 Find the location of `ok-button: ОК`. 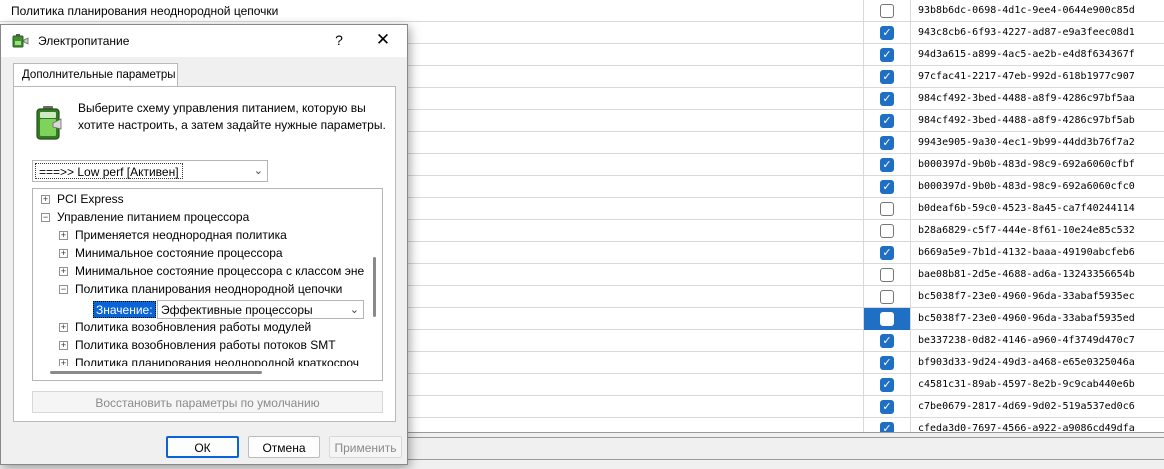

ok-button: ОК is located at coordinates (202, 447).